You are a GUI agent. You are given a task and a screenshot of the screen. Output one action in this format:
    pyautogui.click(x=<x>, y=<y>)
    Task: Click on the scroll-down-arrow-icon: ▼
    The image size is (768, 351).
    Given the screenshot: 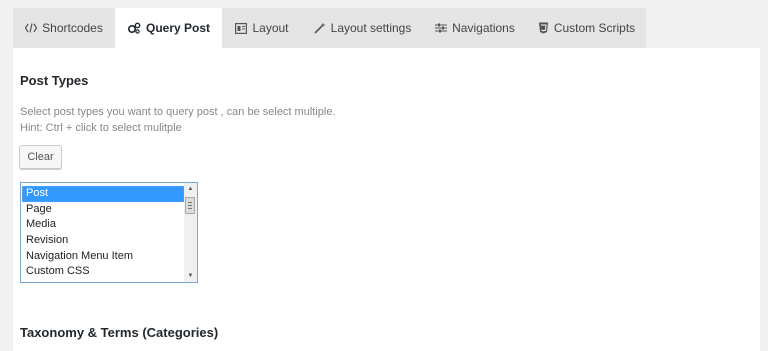 What is the action you would take?
    pyautogui.click(x=190, y=276)
    